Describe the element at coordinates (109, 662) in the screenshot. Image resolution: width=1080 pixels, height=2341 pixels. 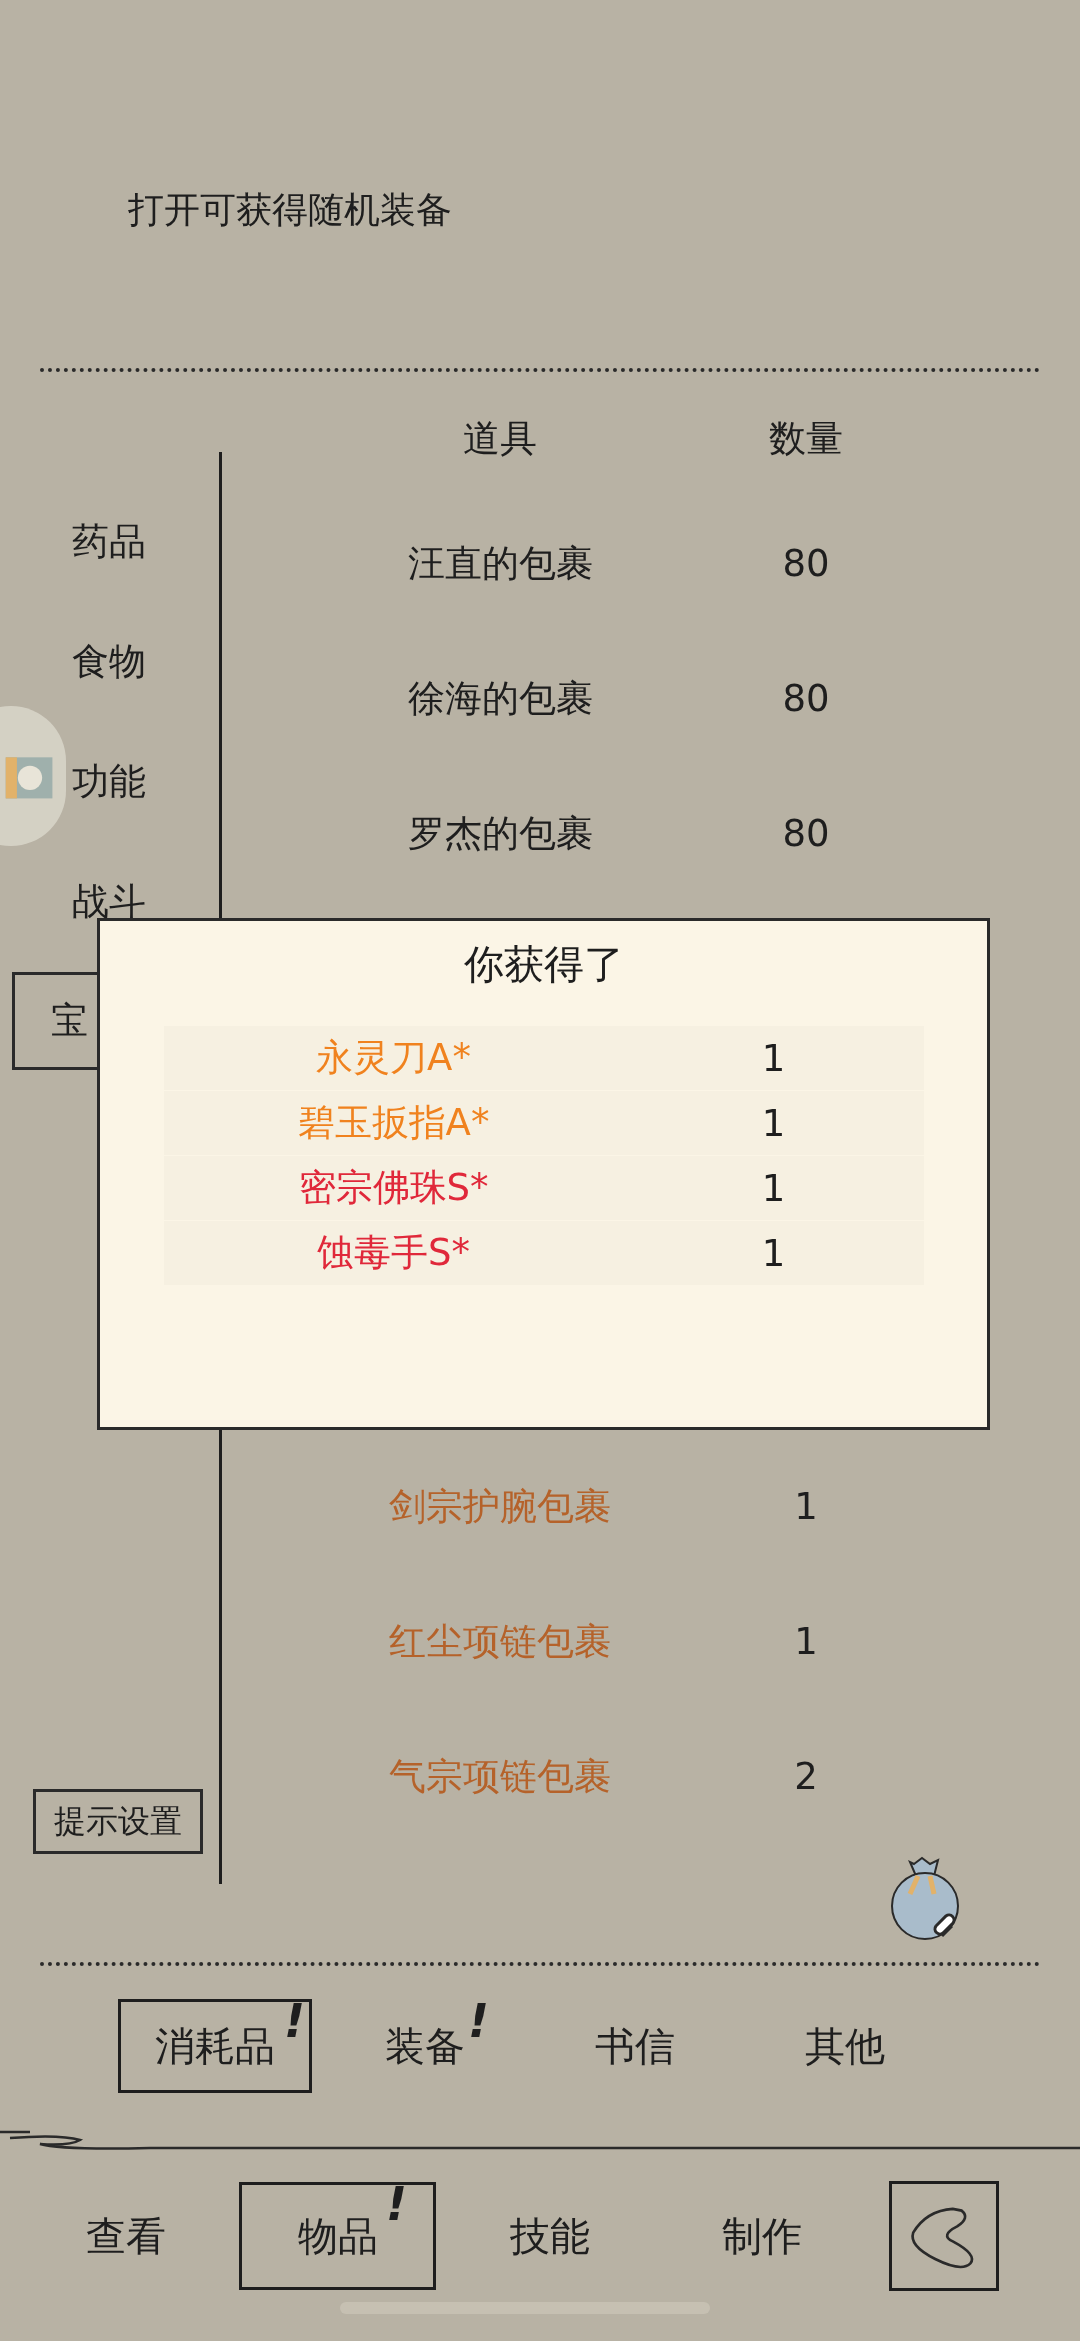
I see `category-item: 食物` at that location.